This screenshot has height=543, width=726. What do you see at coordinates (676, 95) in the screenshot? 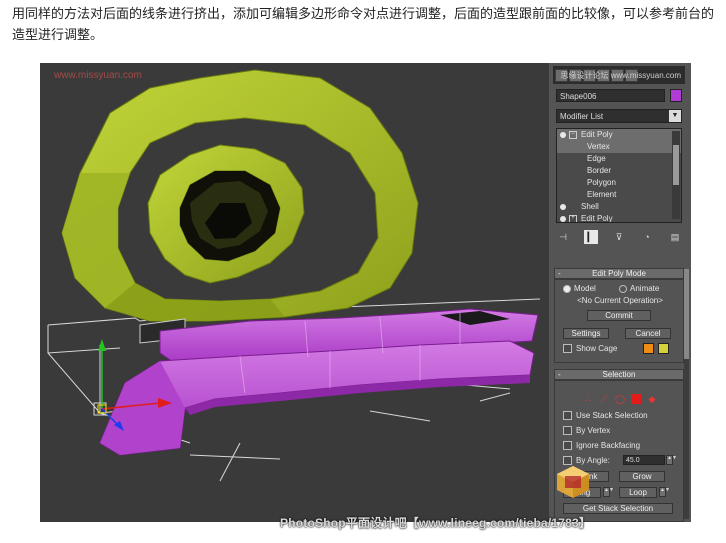
I see `object-color-swatch` at bounding box center [676, 95].